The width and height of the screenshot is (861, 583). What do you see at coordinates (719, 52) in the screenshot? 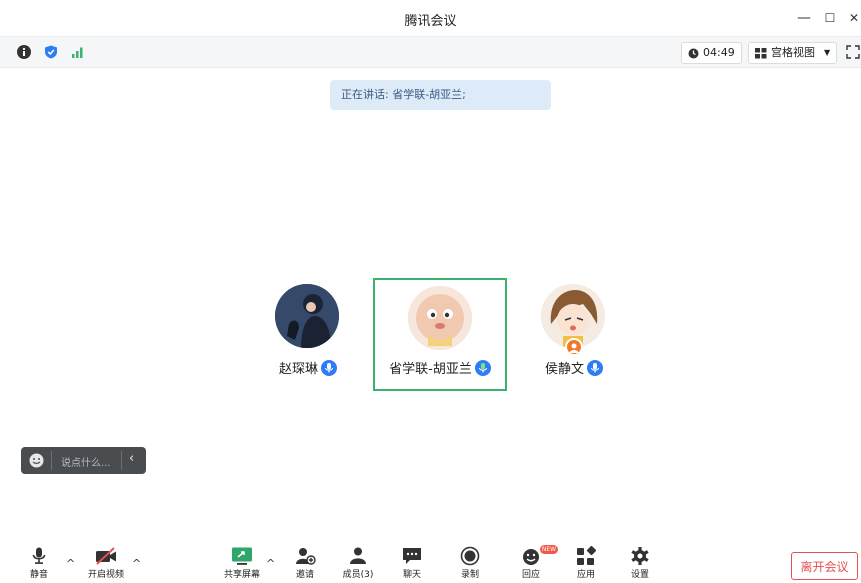
I see `timer-value: 04:49` at bounding box center [719, 52].